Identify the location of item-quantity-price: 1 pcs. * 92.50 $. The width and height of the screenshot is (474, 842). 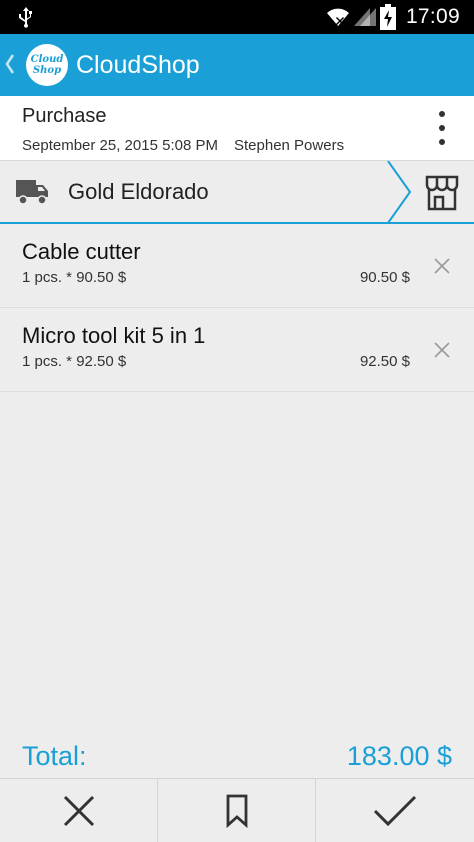
(74, 361).